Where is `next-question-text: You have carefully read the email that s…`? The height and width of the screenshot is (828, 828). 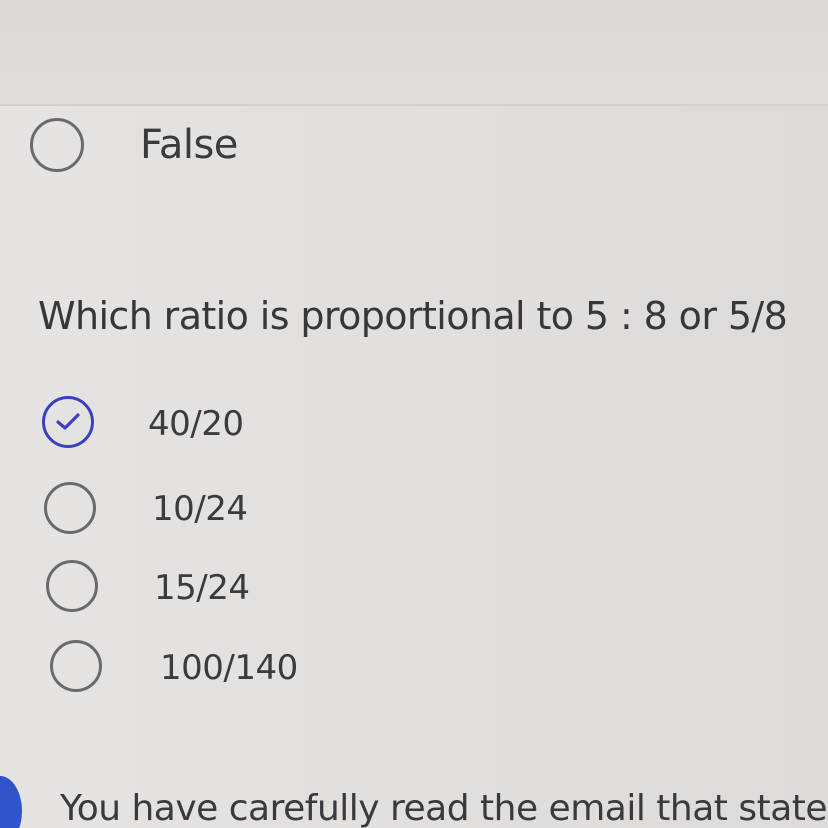 next-question-text: You have carefully read the email that s… is located at coordinates (444, 808).